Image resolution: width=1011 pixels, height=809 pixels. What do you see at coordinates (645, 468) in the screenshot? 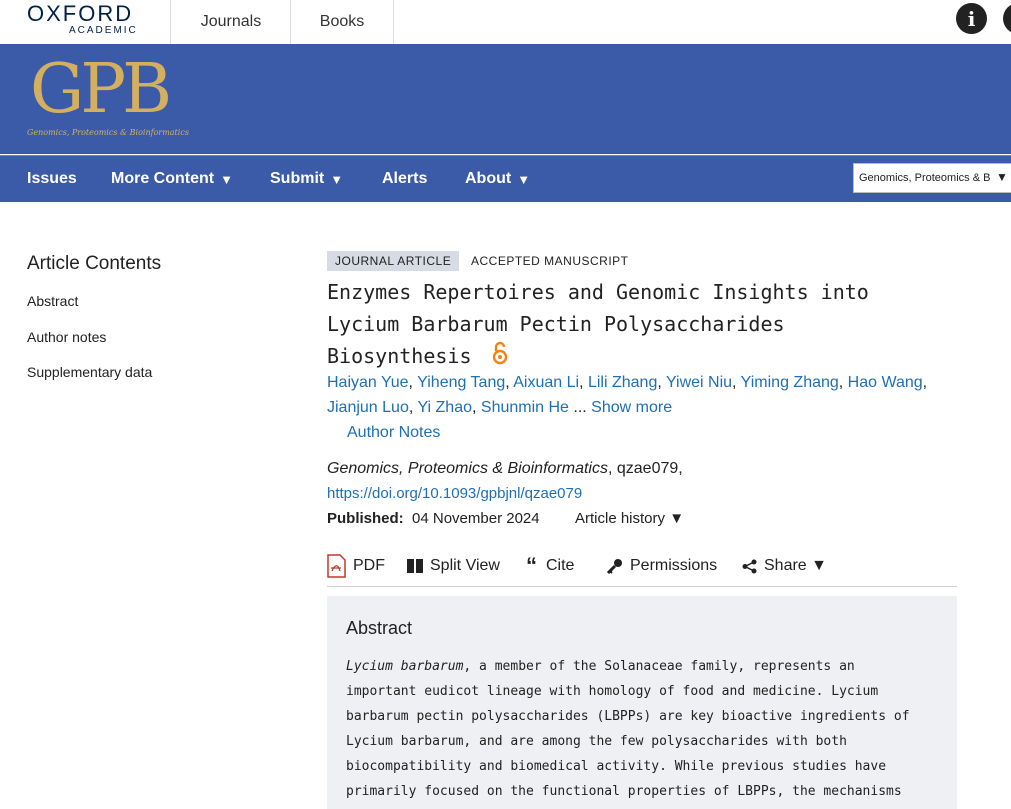
I see `article-id: , qzae079,` at bounding box center [645, 468].